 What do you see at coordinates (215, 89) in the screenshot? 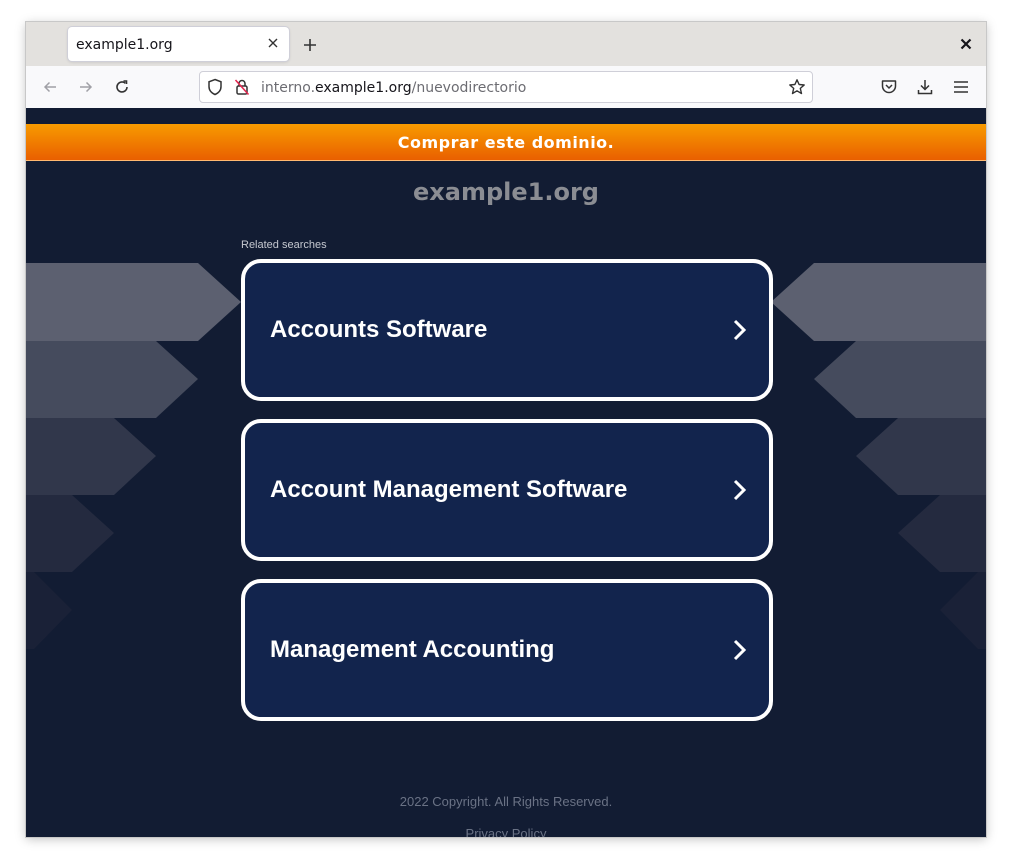
I see `shield-icon` at bounding box center [215, 89].